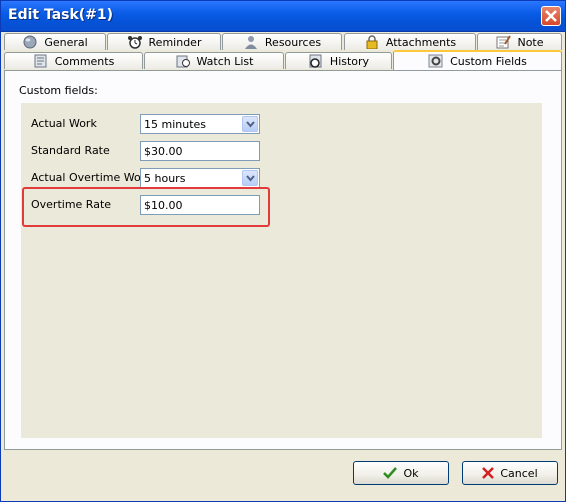 Image resolution: width=566 pixels, height=502 pixels. What do you see at coordinates (504, 42) in the screenshot?
I see `notepad-icon` at bounding box center [504, 42].